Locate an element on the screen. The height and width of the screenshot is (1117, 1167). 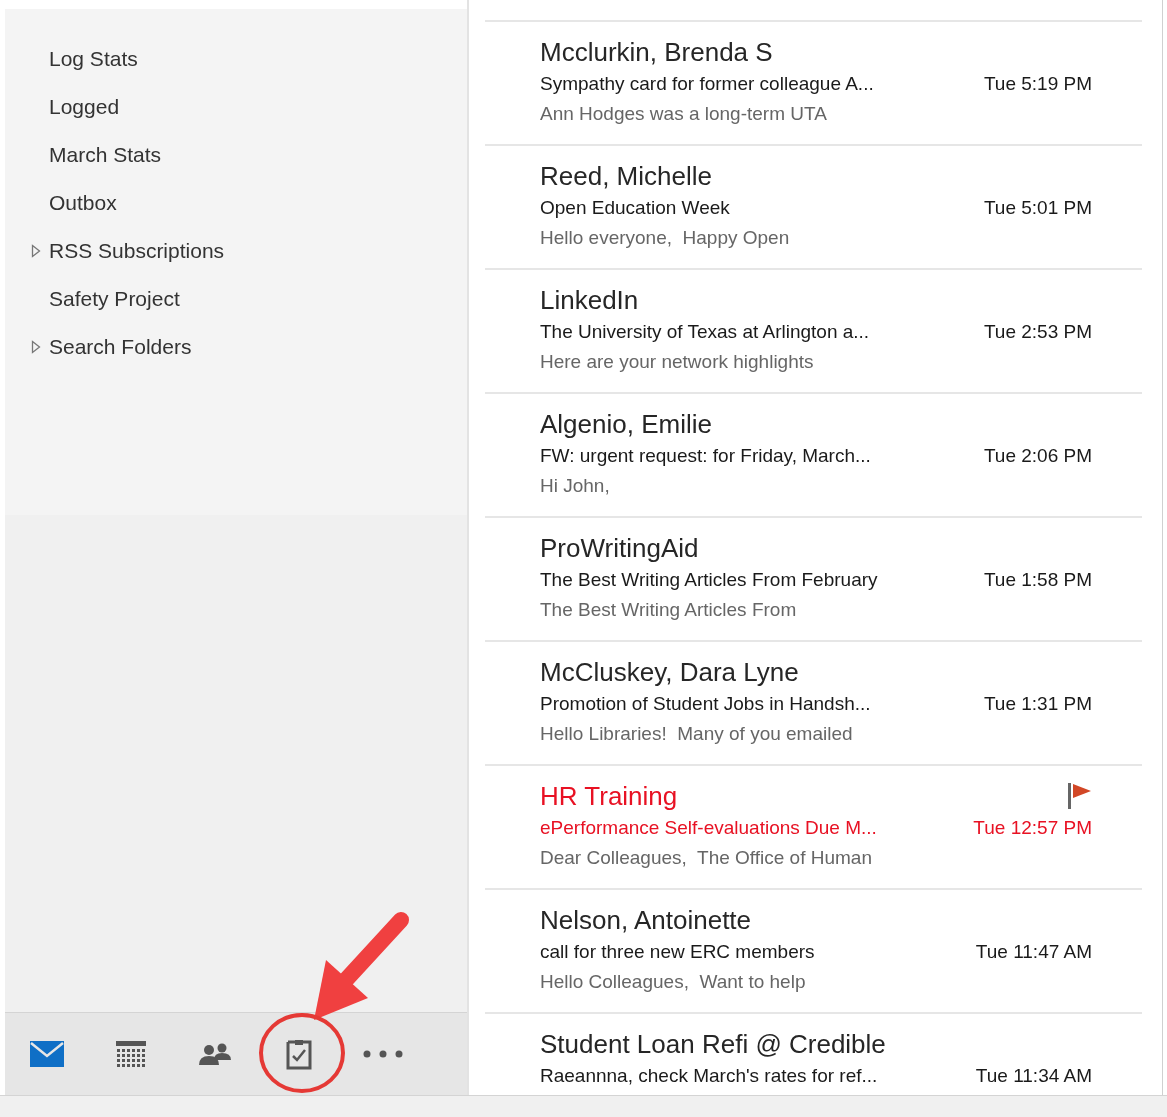
time-text: Tue 11:34 AM is located at coordinates (1033, 1075).